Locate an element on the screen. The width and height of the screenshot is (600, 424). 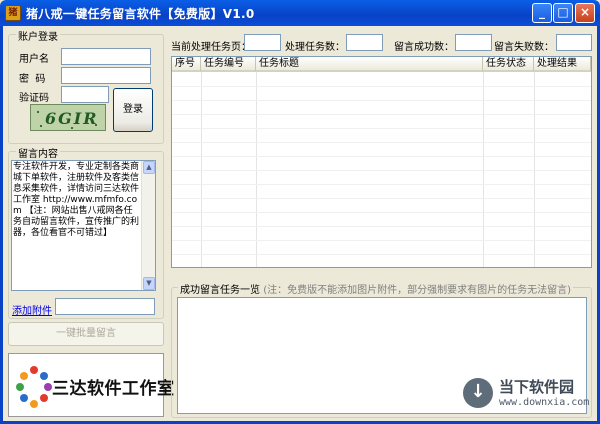
window-title: 猪八戒一键任务留言软件【免费版】V1.0 is located at coordinates (140, 14).